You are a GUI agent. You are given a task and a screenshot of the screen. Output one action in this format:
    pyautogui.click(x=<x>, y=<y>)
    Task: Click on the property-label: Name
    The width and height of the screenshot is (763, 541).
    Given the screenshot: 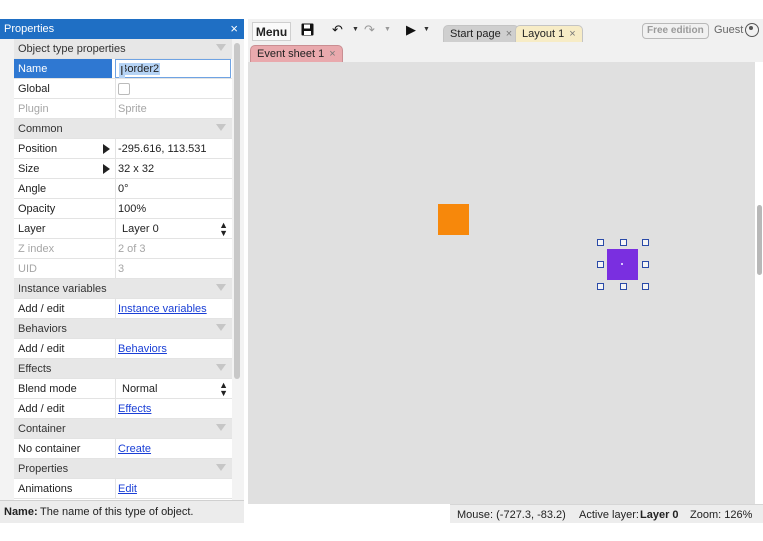 What is the action you would take?
    pyautogui.click(x=63, y=68)
    